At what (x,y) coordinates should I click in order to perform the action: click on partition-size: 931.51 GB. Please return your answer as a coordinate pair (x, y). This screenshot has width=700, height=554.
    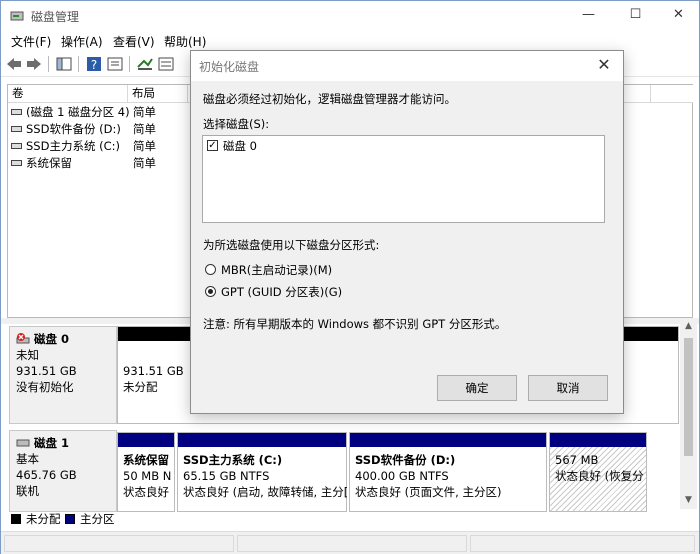
    Looking at the image, I should click on (153, 371).